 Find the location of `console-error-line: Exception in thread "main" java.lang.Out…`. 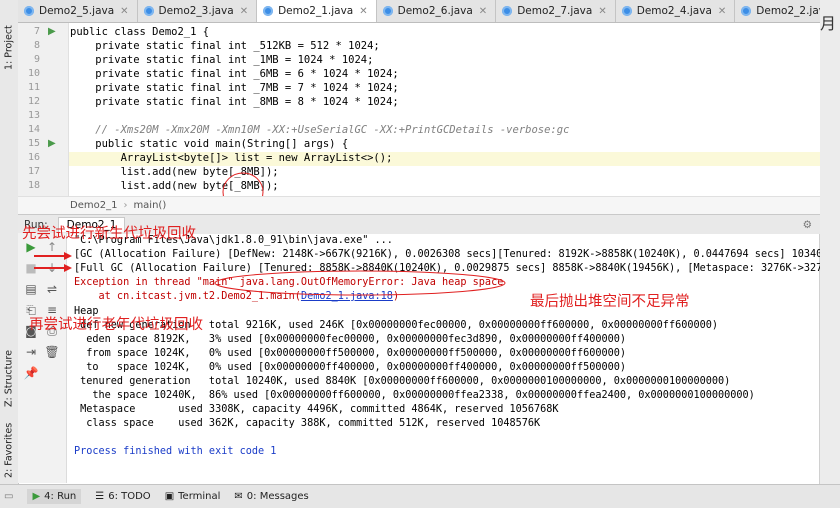

console-error-line: Exception in thread "main" java.lang.Out… is located at coordinates (289, 282).